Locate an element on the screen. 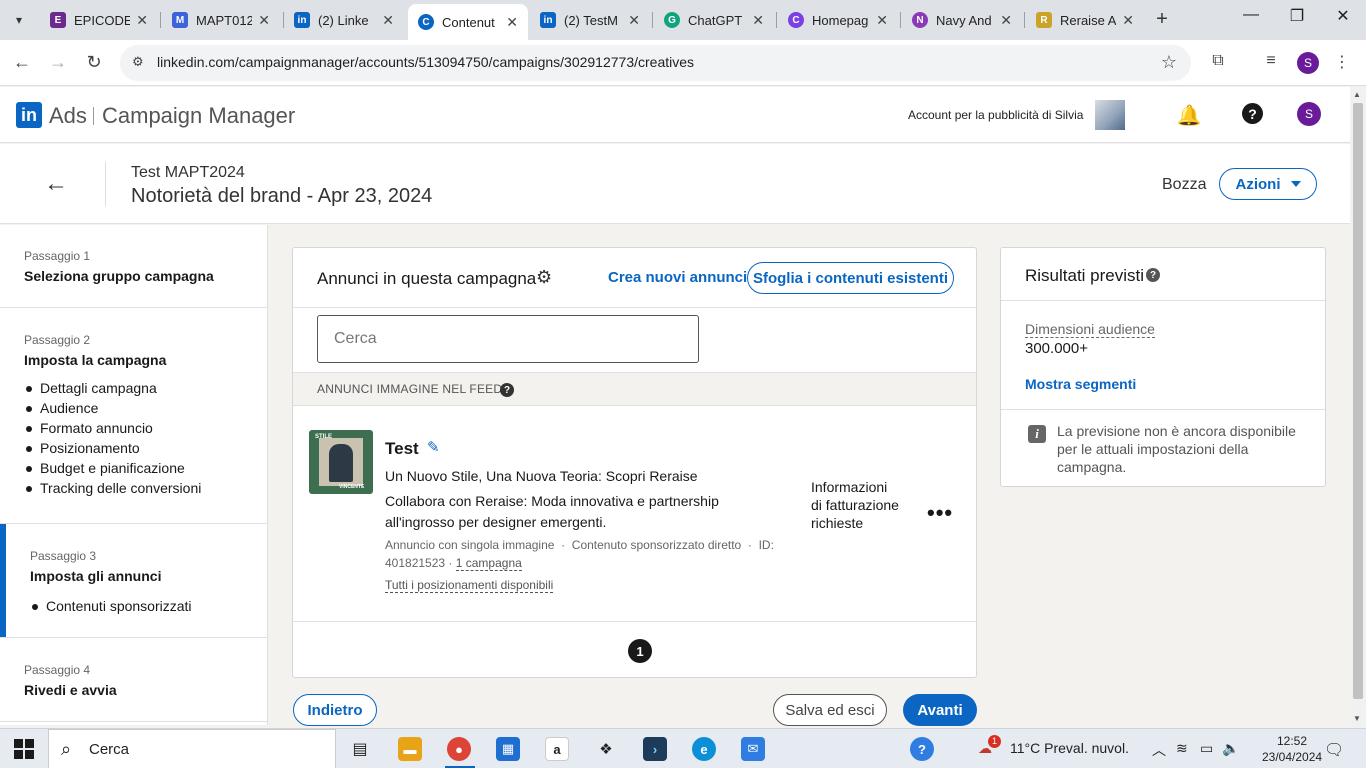 Image resolution: width=1366 pixels, height=768 pixels. step-item: Contenuti sponsorizzati is located at coordinates (149, 608).